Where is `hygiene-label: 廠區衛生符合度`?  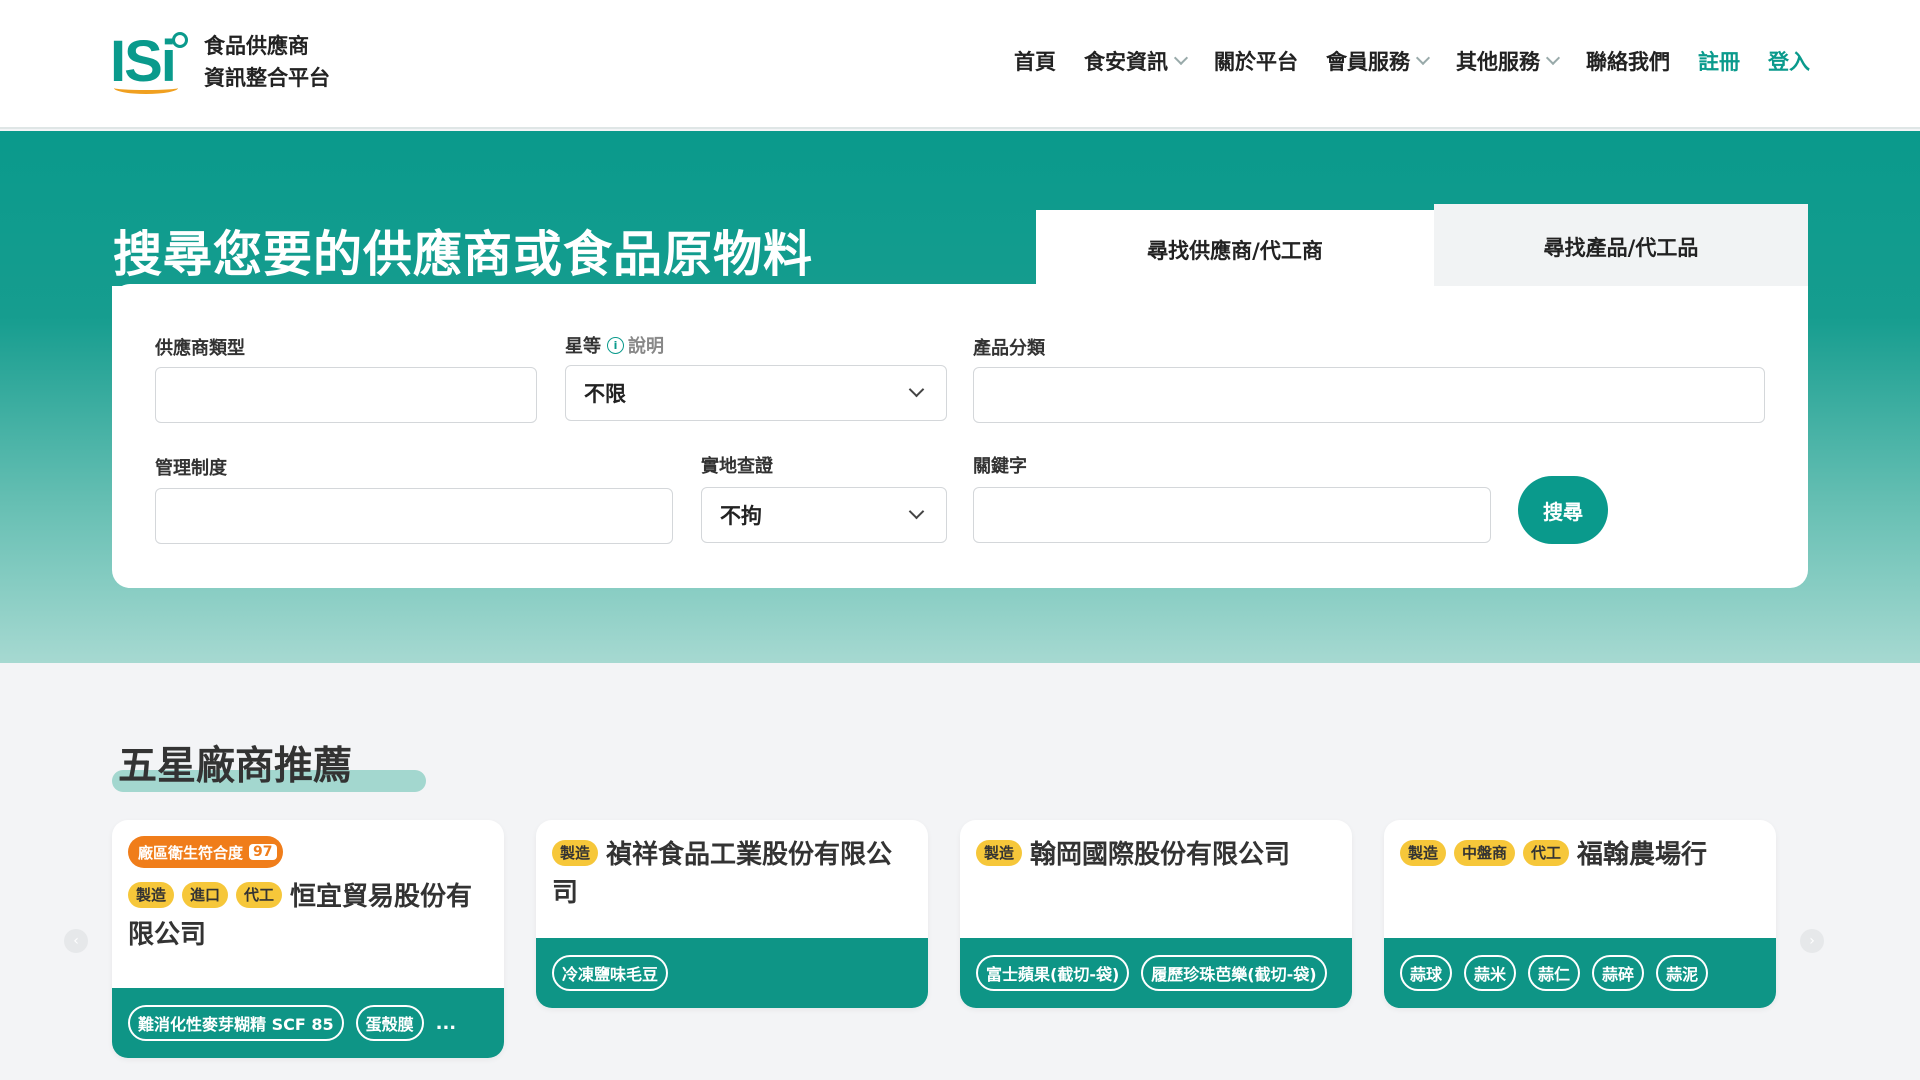
hygiene-label: 廠區衛生符合度 is located at coordinates (191, 852).